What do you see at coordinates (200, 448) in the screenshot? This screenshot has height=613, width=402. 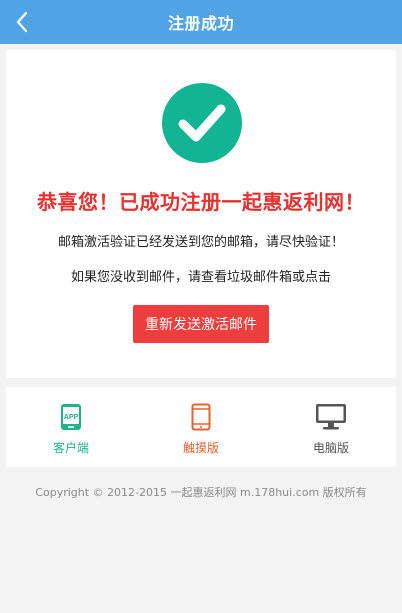 I see `version-touch-label: 触摸版` at bounding box center [200, 448].